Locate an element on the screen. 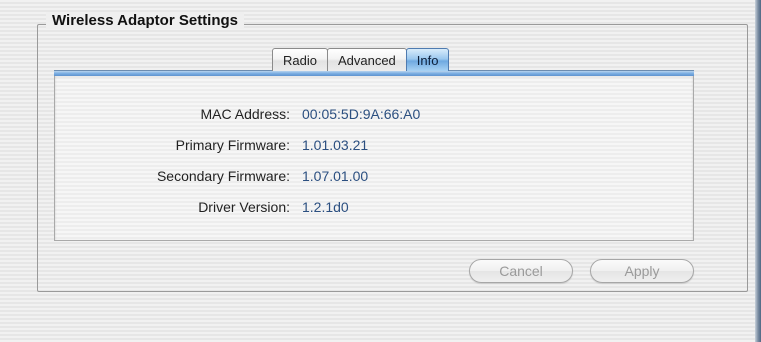 This screenshot has width=761, height=342. info-row-primary-firmware: Primary Firmware: 1.01.03.21 is located at coordinates (375, 145).